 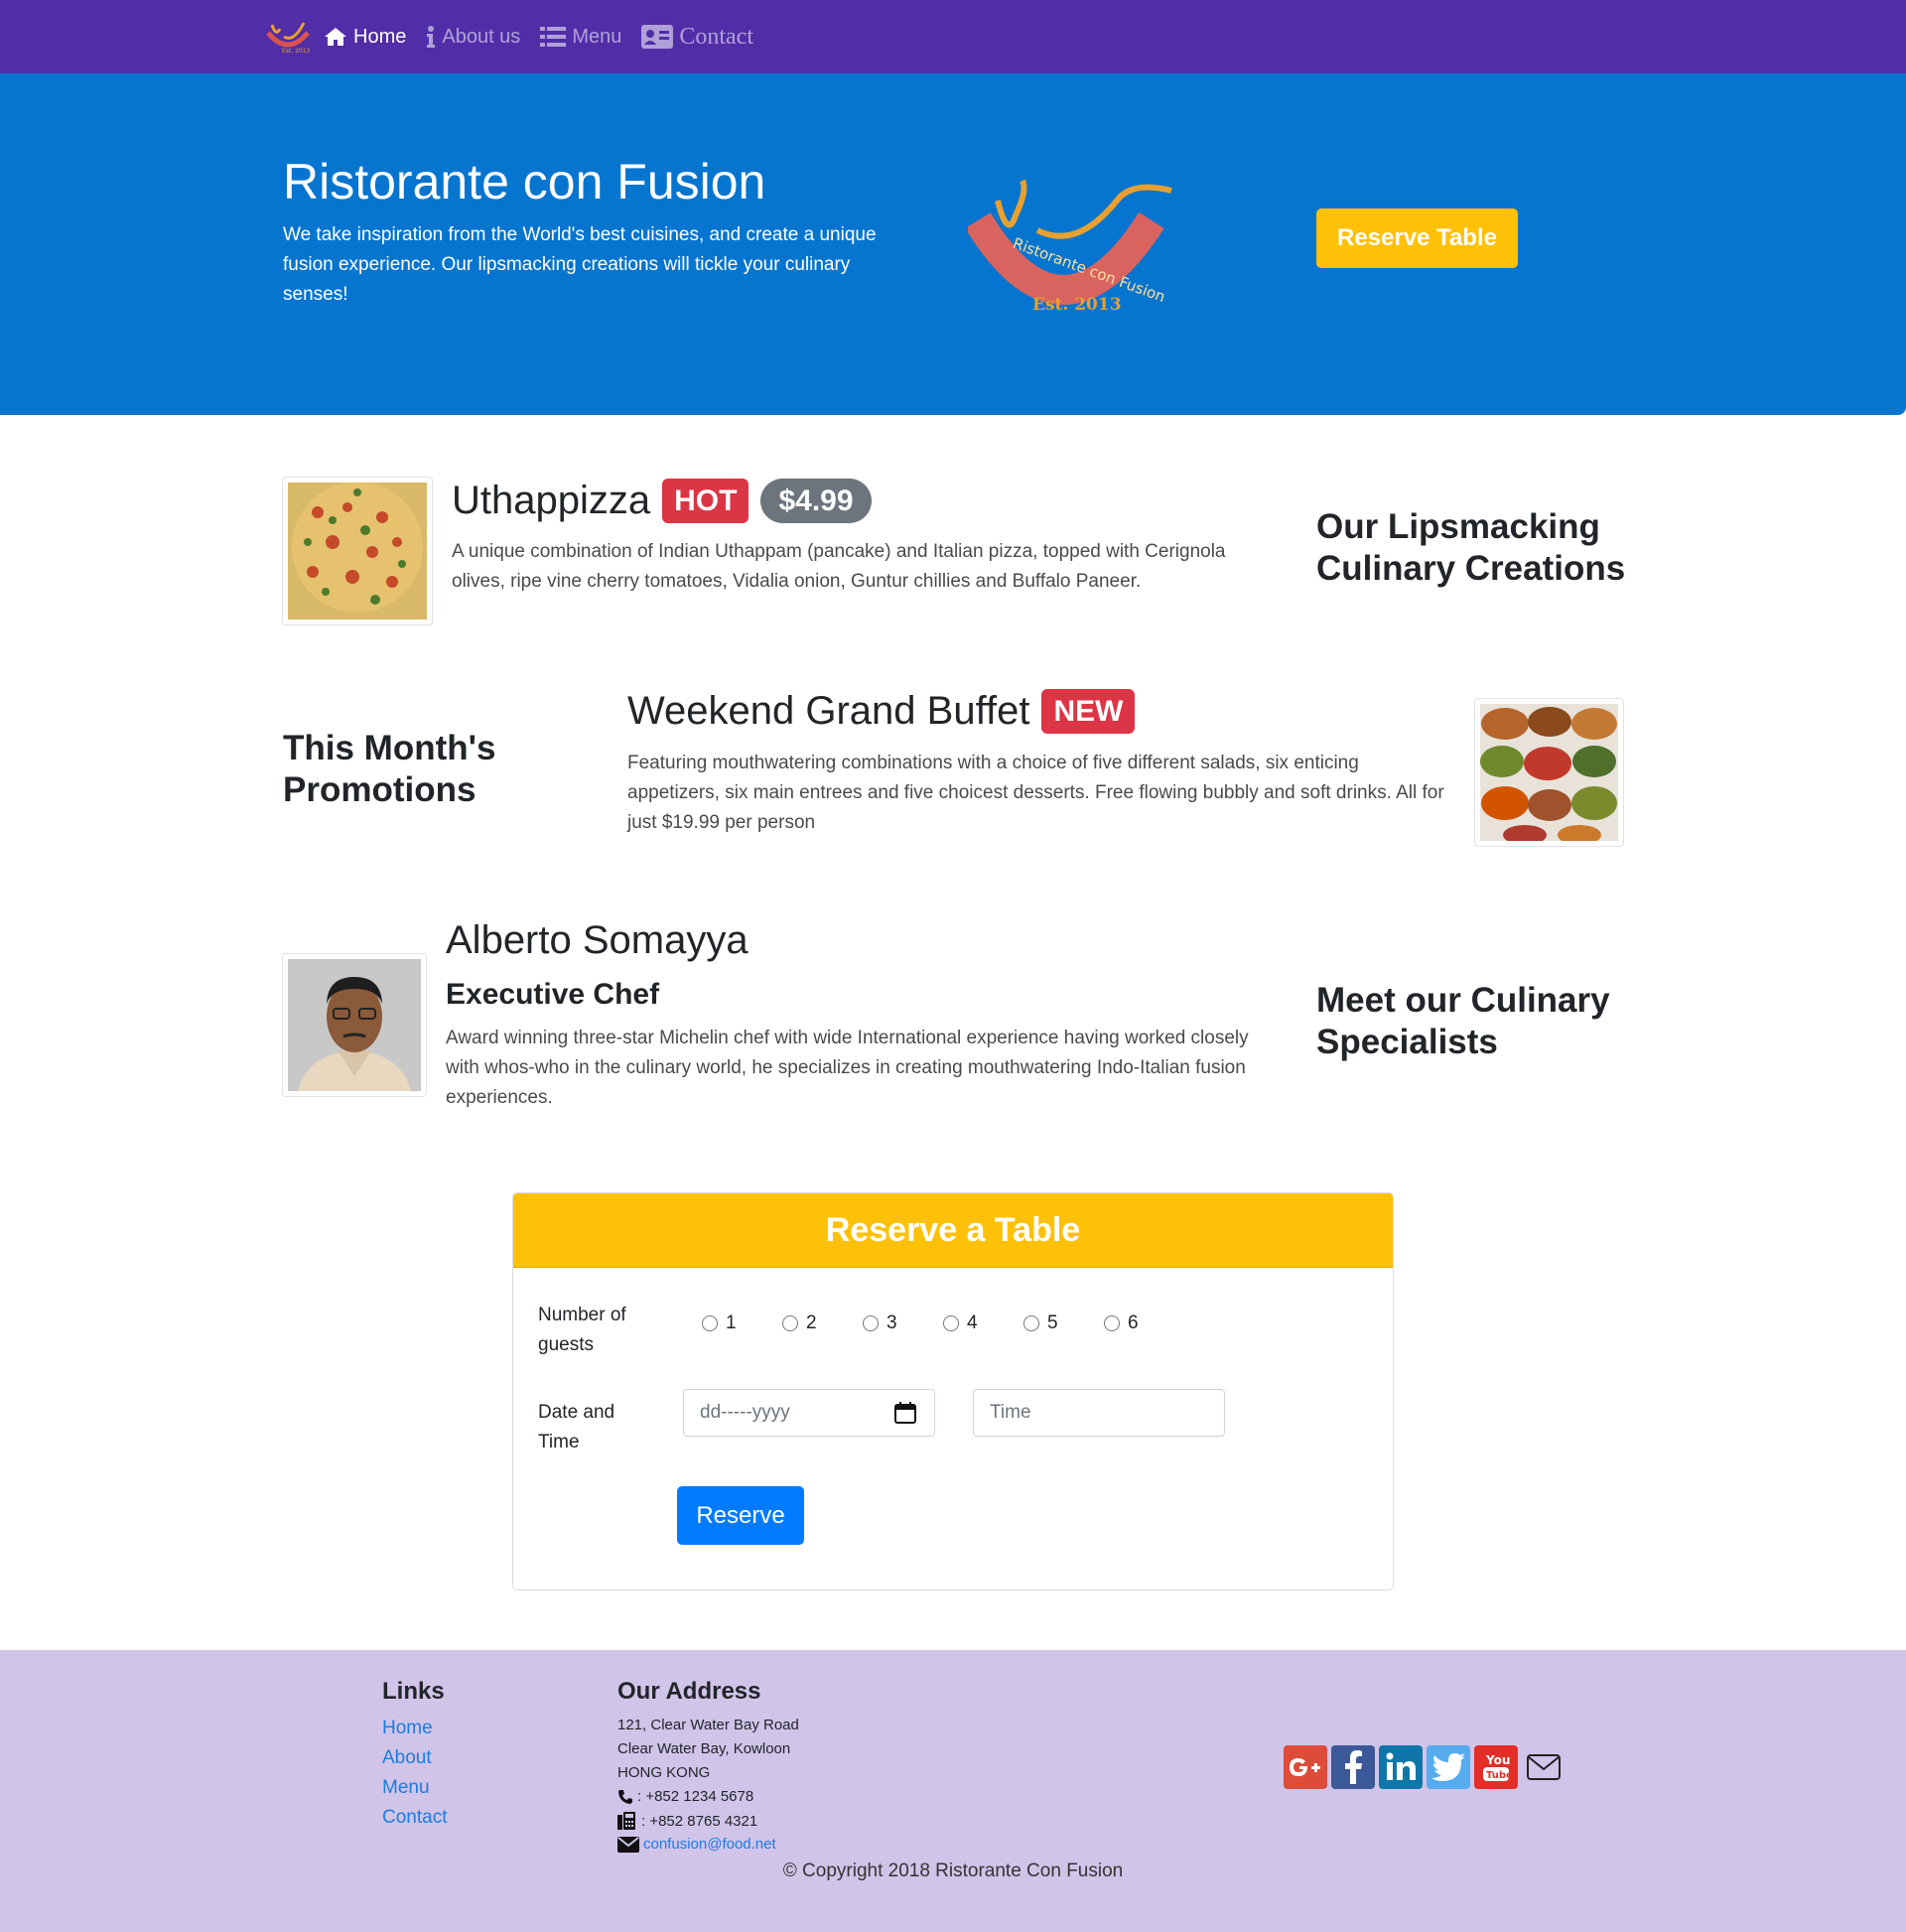 I want to click on specialists-heading: Meet our Culinary Specialists, so click(x=1463, y=1021).